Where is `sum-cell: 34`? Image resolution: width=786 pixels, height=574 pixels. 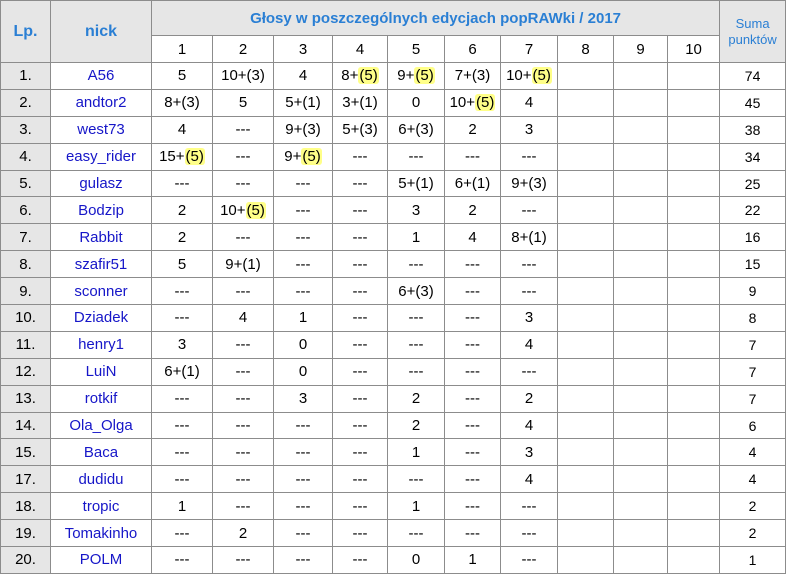
sum-cell: 34 is located at coordinates (752, 156).